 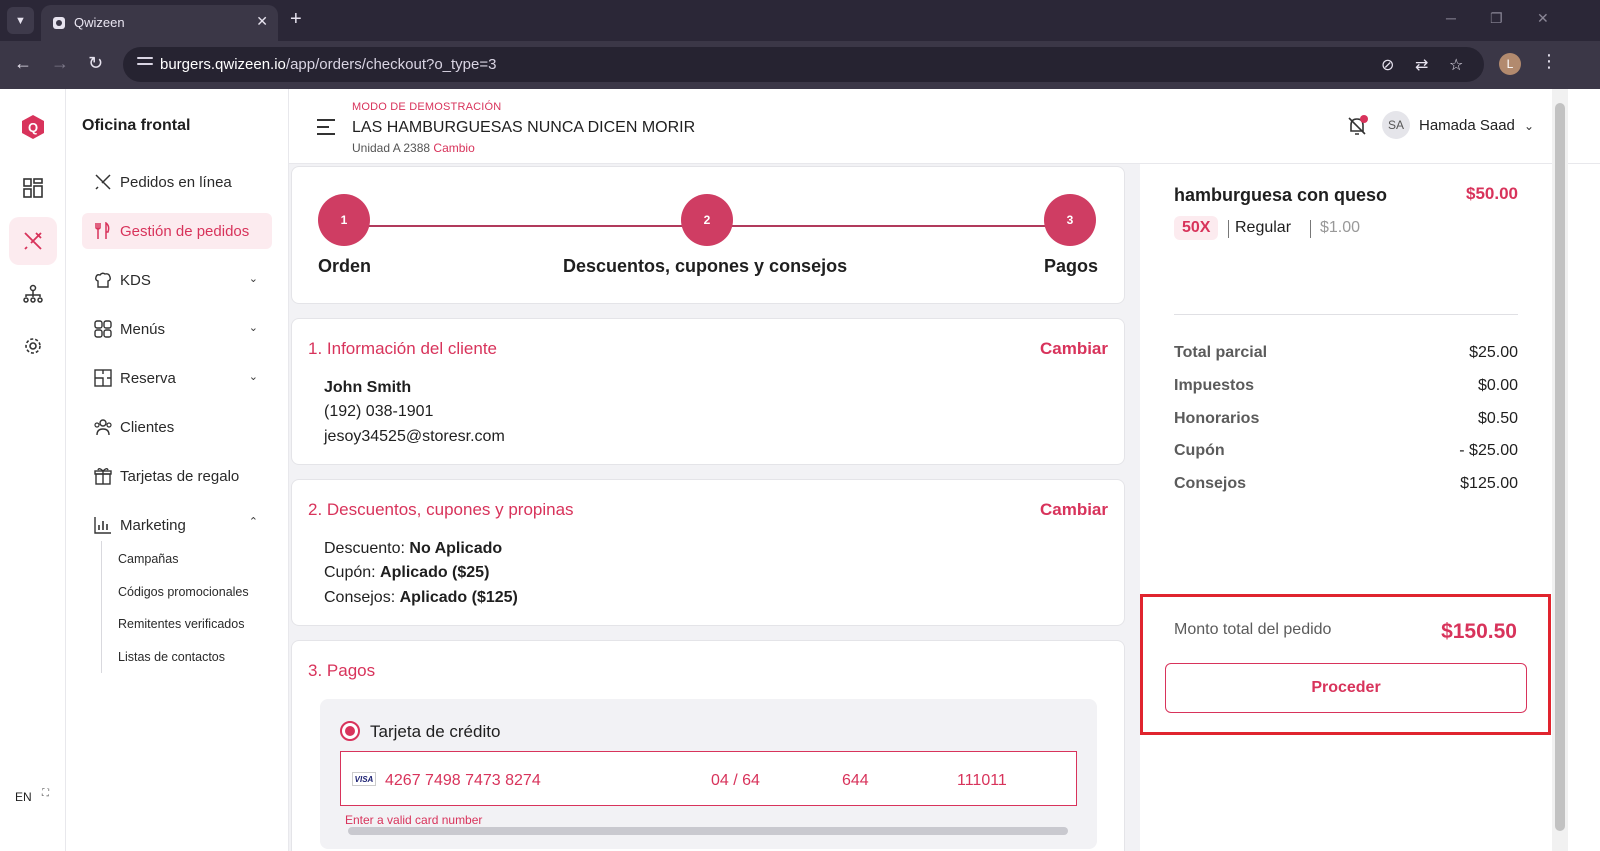 What do you see at coordinates (60, 63) in the screenshot?
I see `forward-icon: →` at bounding box center [60, 63].